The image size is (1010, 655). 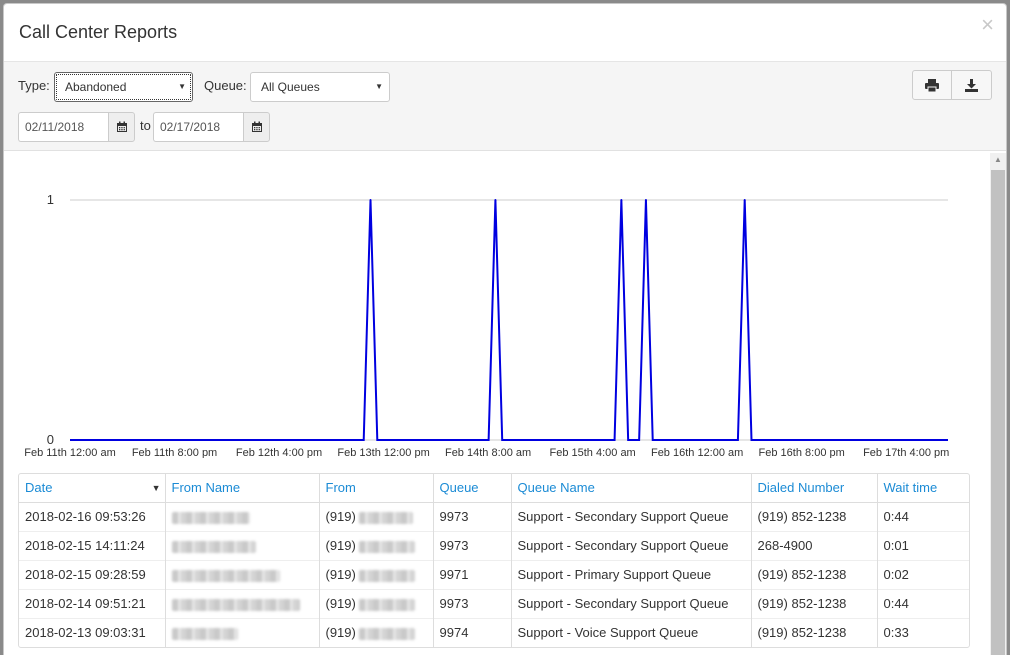 What do you see at coordinates (923, 545) in the screenshot?
I see `cell-wait-time: 0:01` at bounding box center [923, 545].